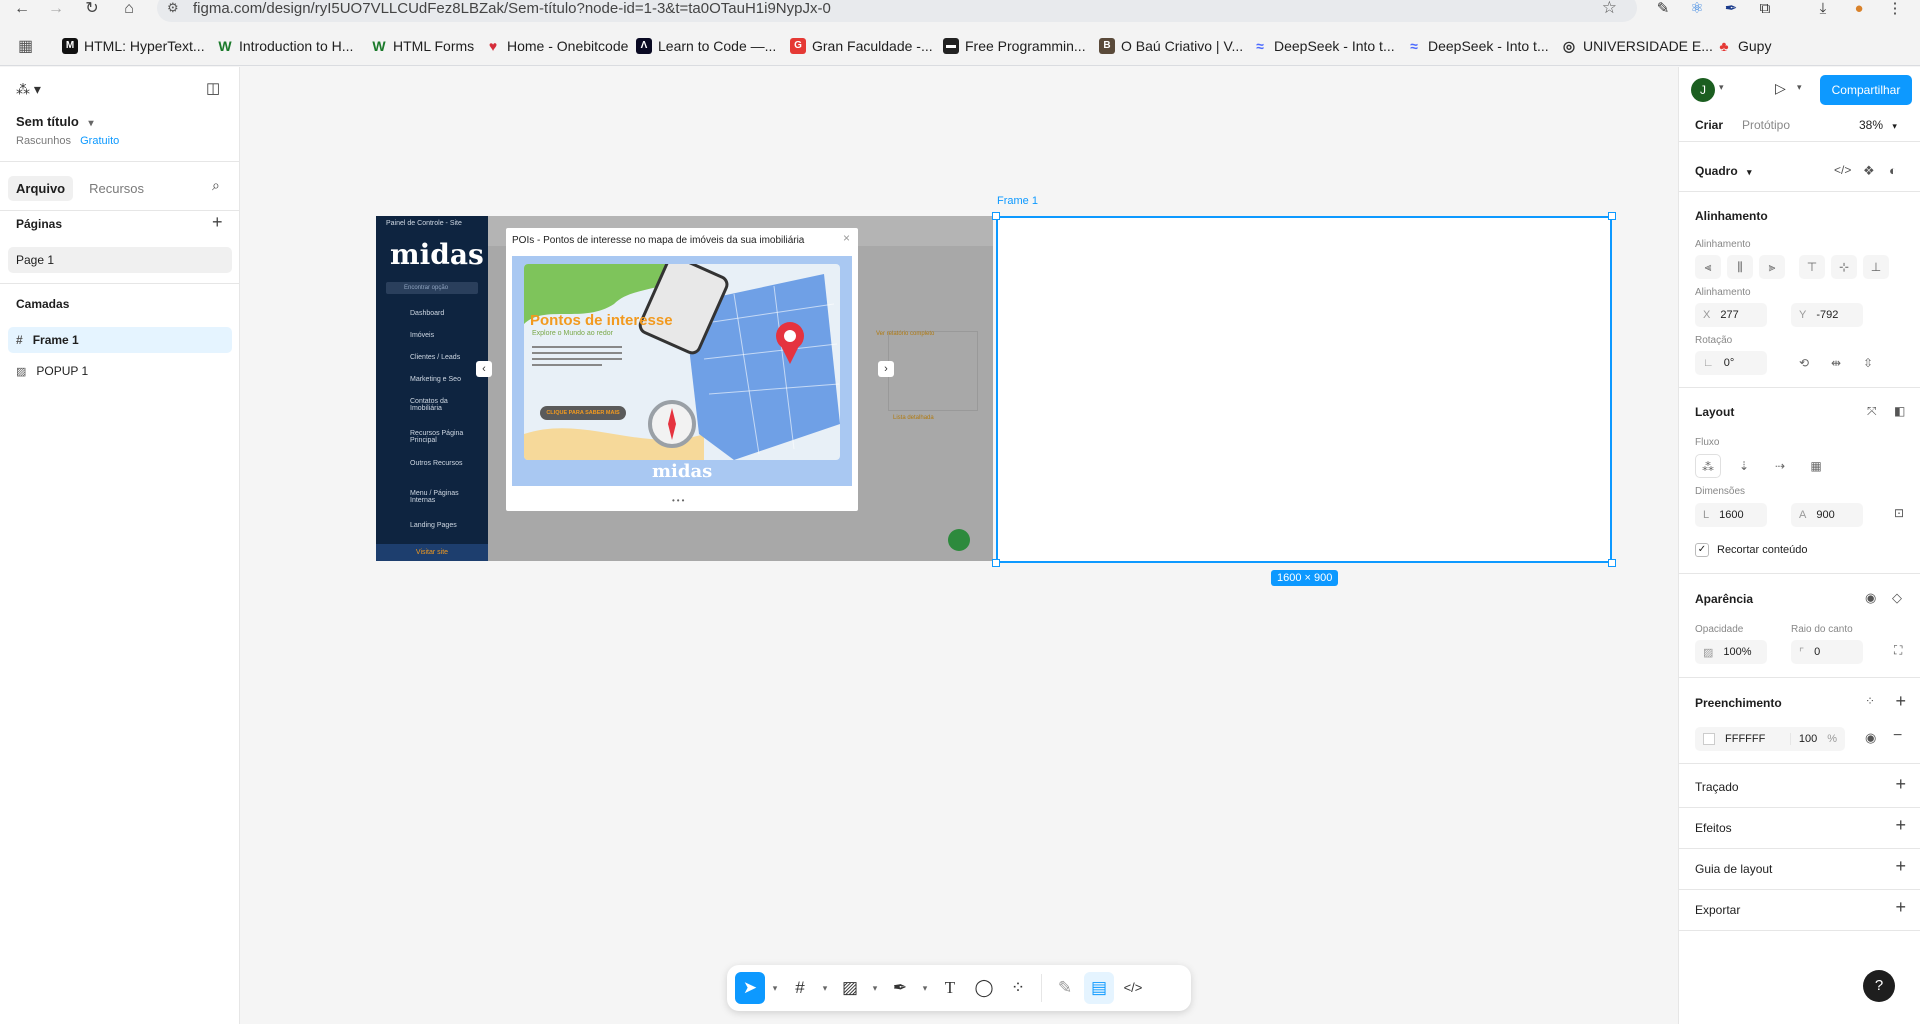 The width and height of the screenshot is (1920, 1024). What do you see at coordinates (1900, 701) in the screenshot?
I see `add-fill-icon: +` at bounding box center [1900, 701].